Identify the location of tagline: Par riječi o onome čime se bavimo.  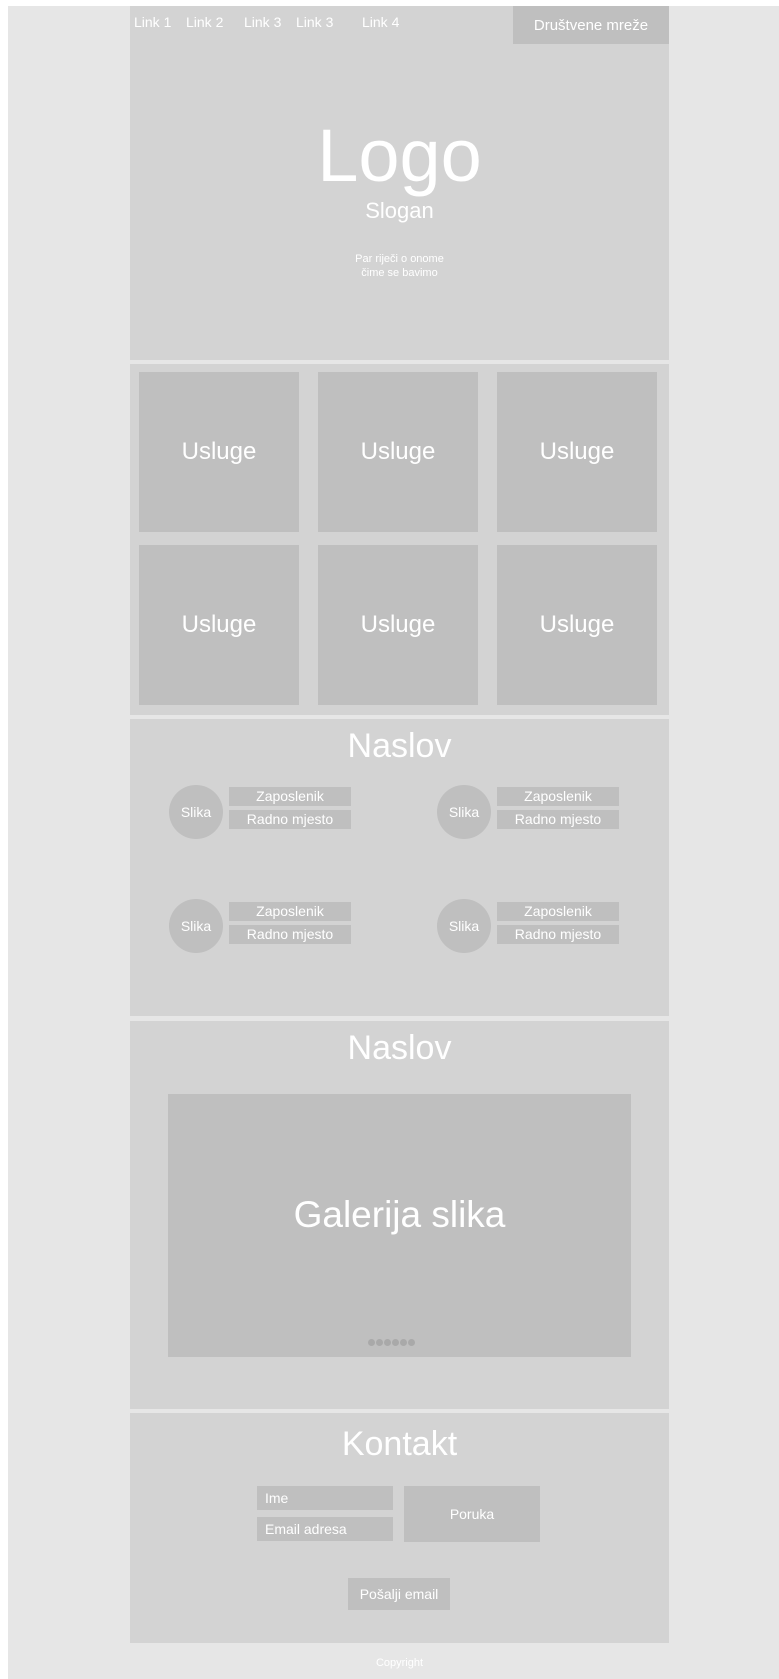
(399, 266).